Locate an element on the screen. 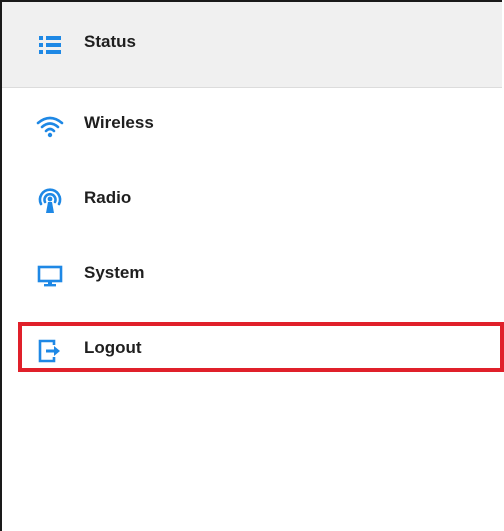 The width and height of the screenshot is (504, 531). radio-antenna-icon is located at coordinates (50, 201).